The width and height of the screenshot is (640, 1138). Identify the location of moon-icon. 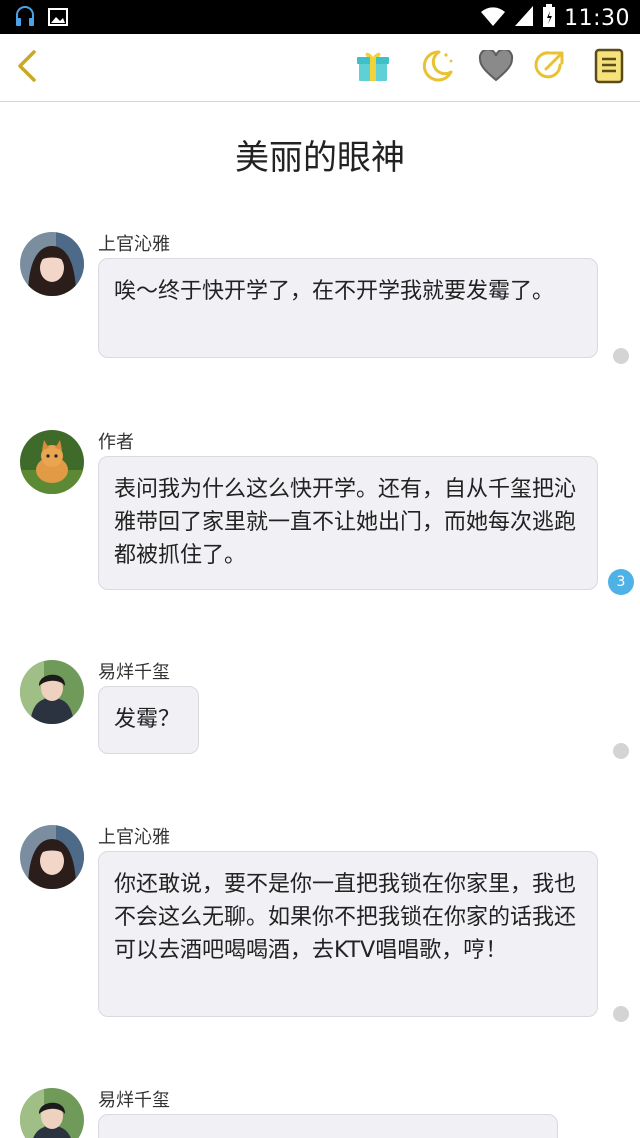
(437, 68).